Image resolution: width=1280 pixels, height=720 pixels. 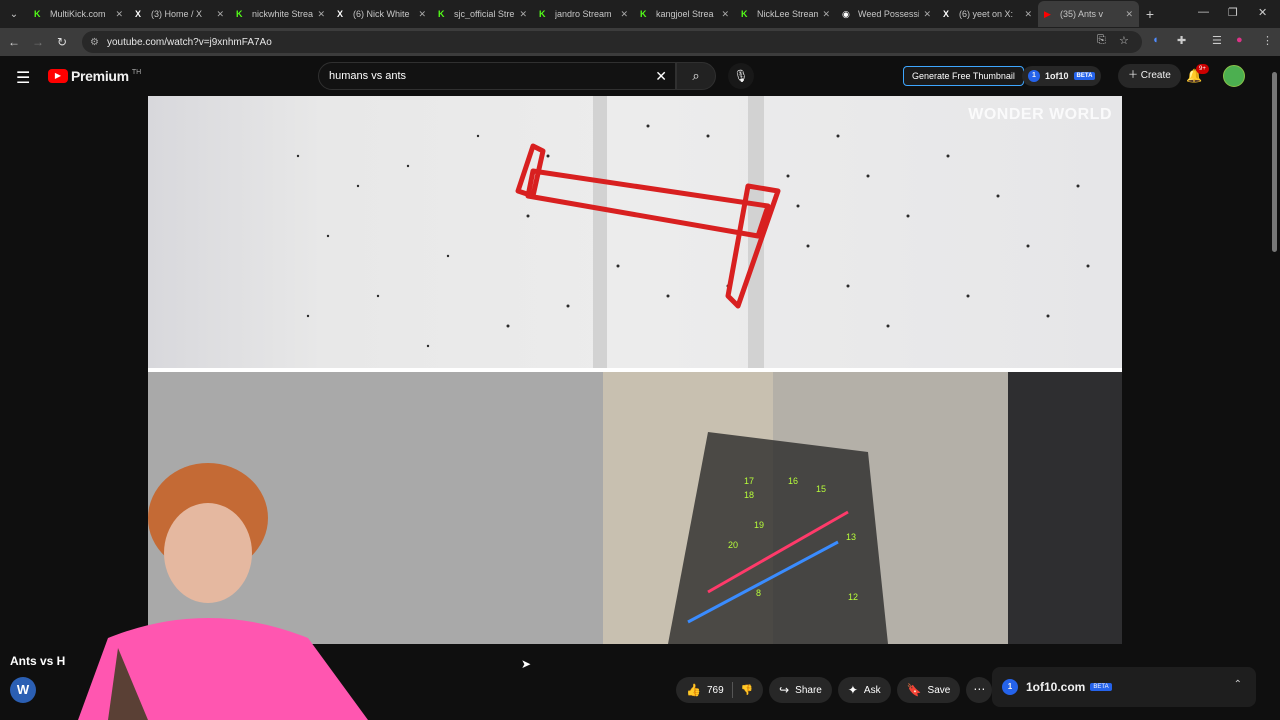 I want to click on browser-tab: X (6) yeet on X: ✕, so click(x=987, y=14).